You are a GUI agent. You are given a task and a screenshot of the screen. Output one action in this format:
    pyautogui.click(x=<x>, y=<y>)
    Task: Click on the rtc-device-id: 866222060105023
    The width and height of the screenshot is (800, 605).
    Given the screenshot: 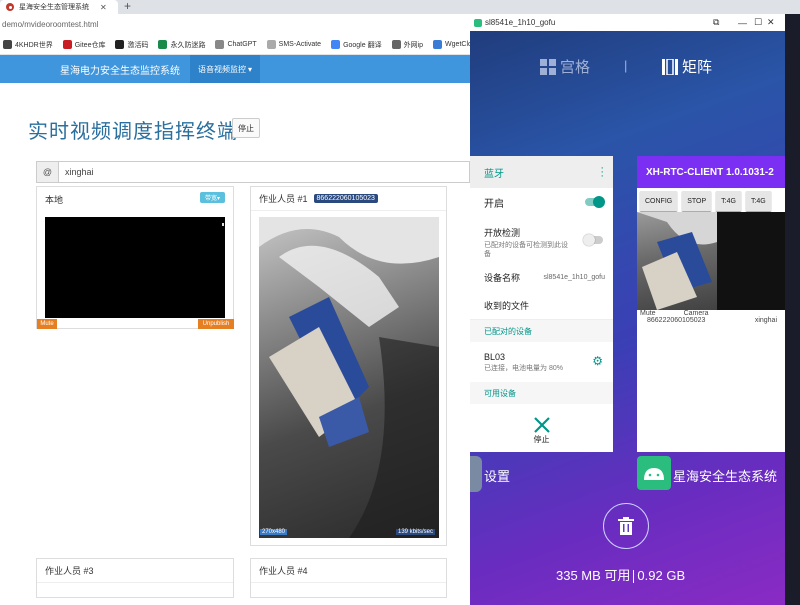 What is the action you would take?
    pyautogui.click(x=676, y=320)
    